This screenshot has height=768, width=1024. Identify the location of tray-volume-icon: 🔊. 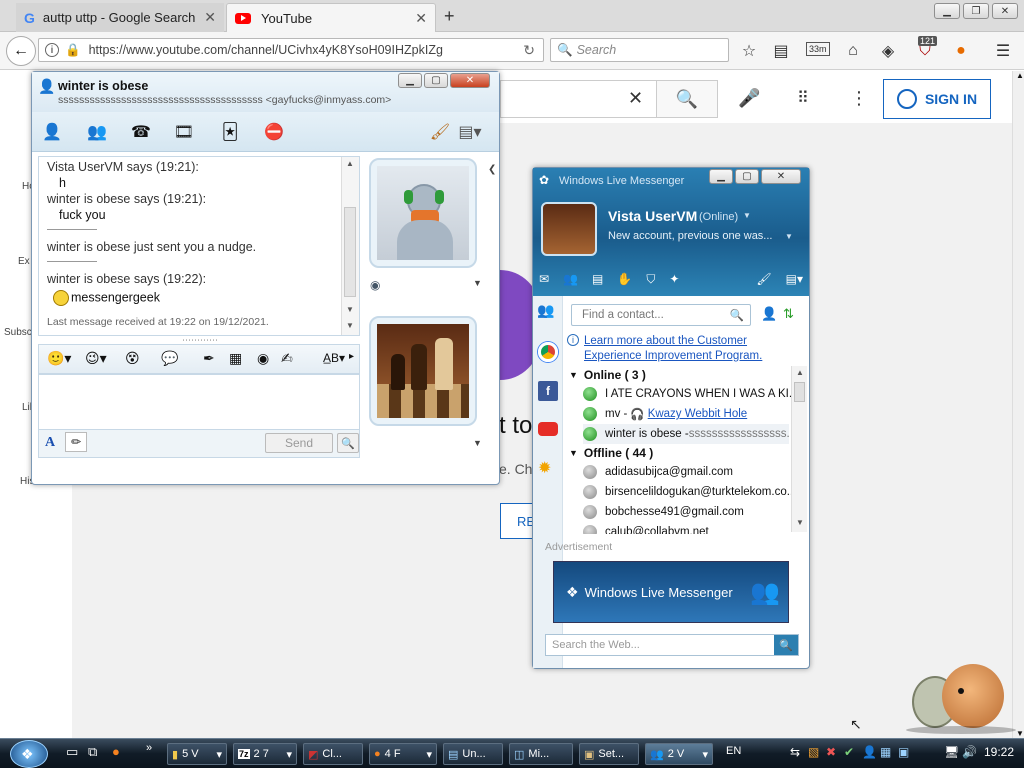
(969, 752).